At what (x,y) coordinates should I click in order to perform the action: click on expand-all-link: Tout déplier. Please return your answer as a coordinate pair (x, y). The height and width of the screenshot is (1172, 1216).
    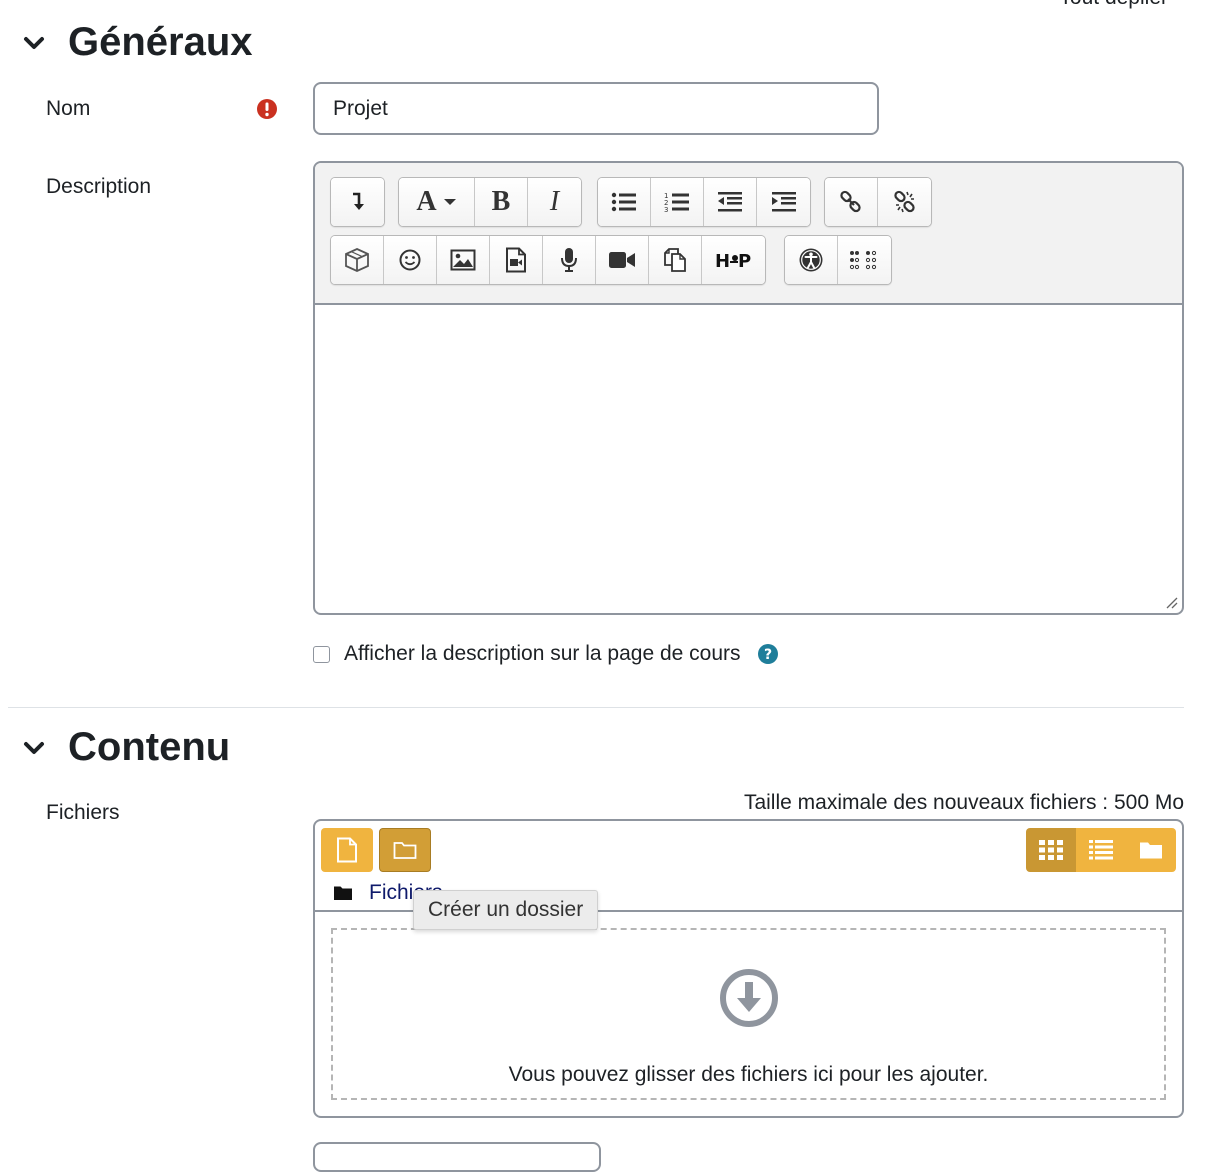
    Looking at the image, I should click on (1113, 5).